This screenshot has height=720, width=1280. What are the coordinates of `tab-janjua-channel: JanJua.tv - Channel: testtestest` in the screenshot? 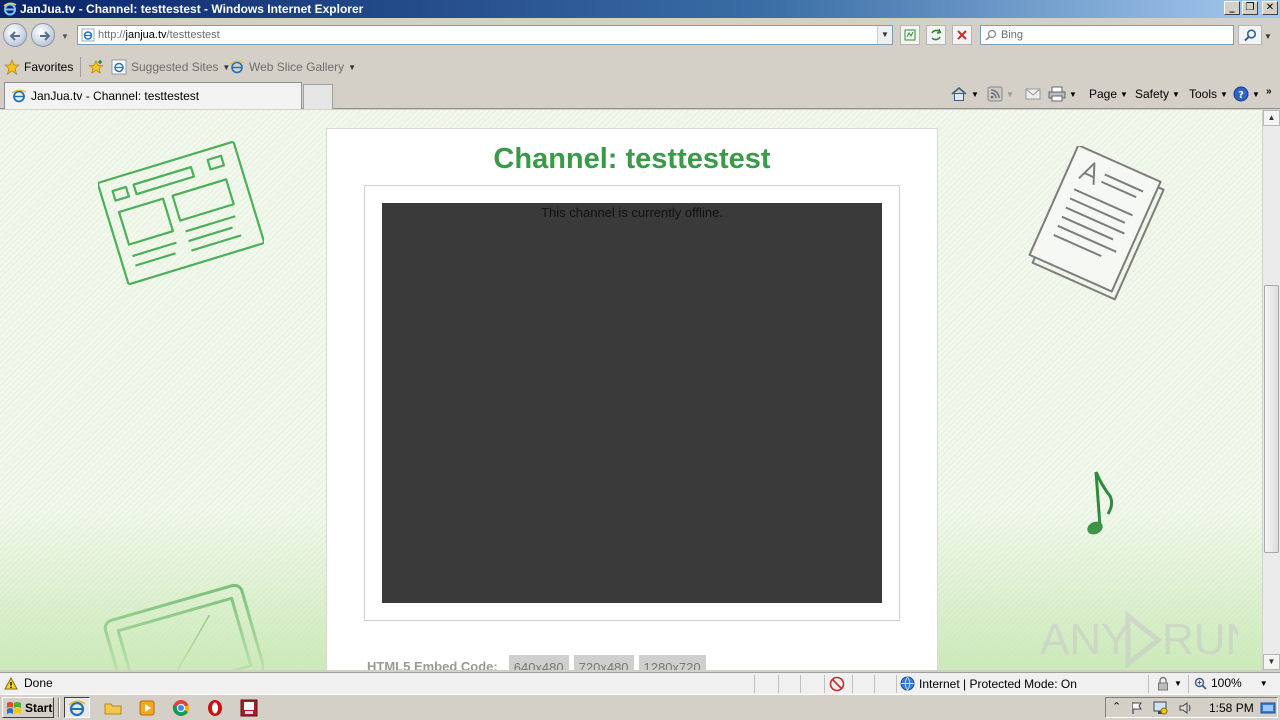 It's located at (153, 95).